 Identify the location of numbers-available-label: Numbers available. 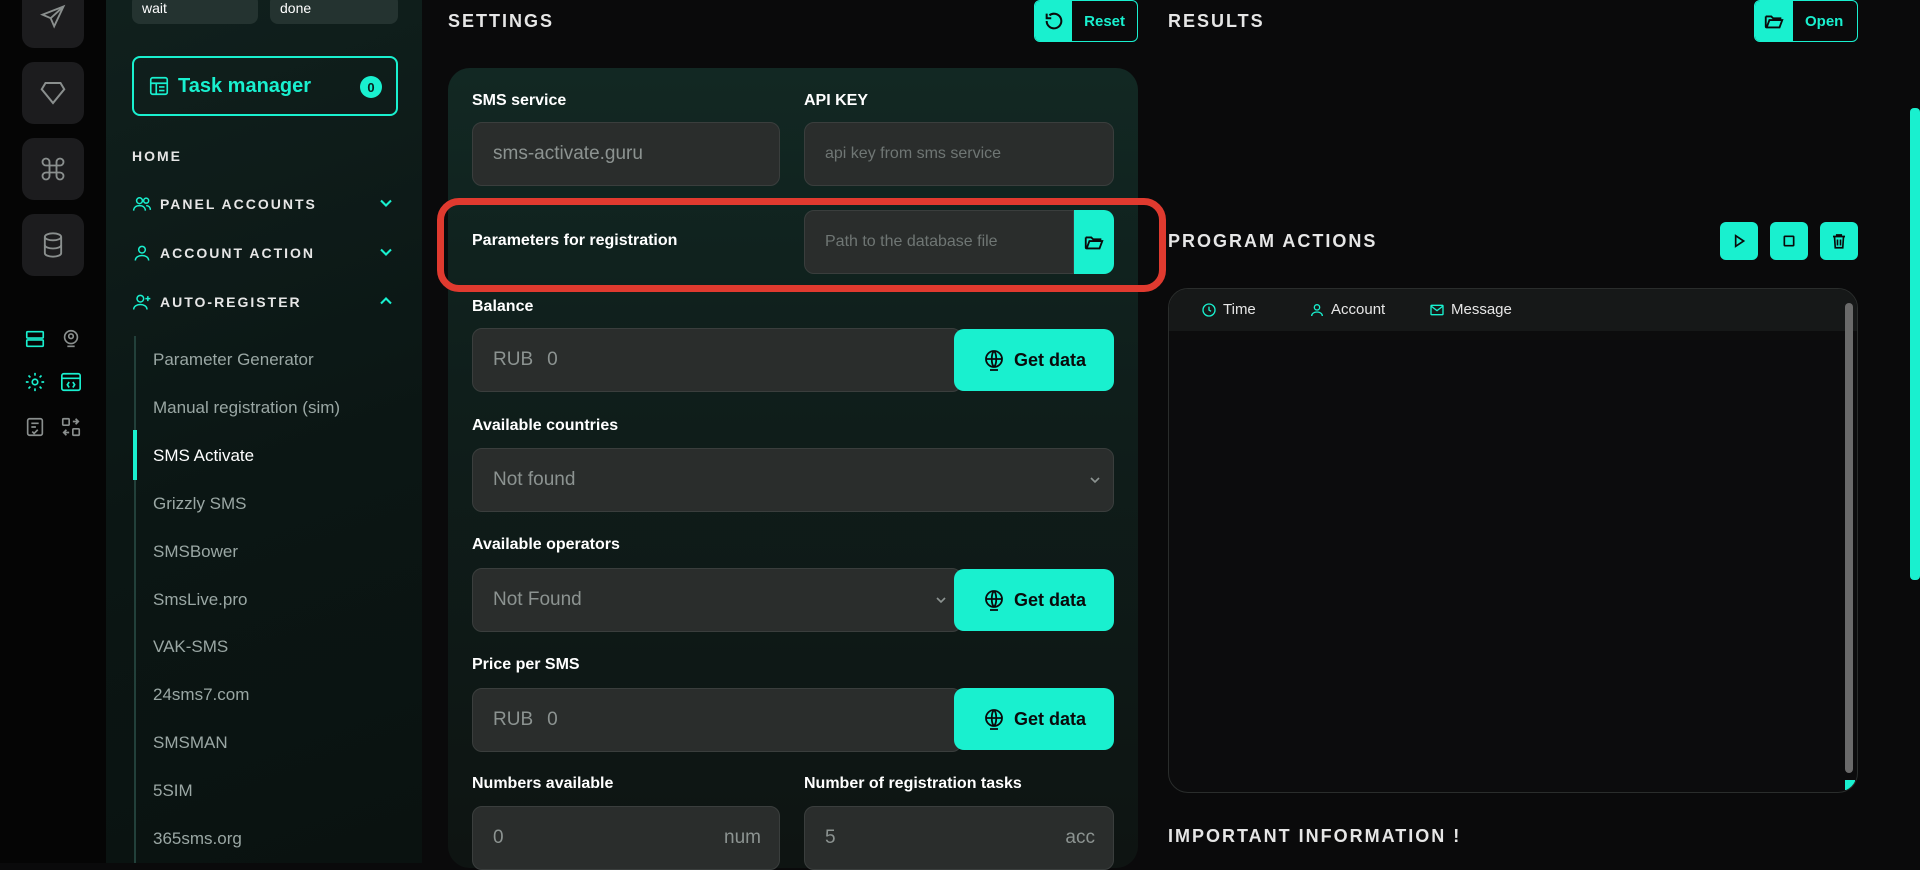
(543, 783).